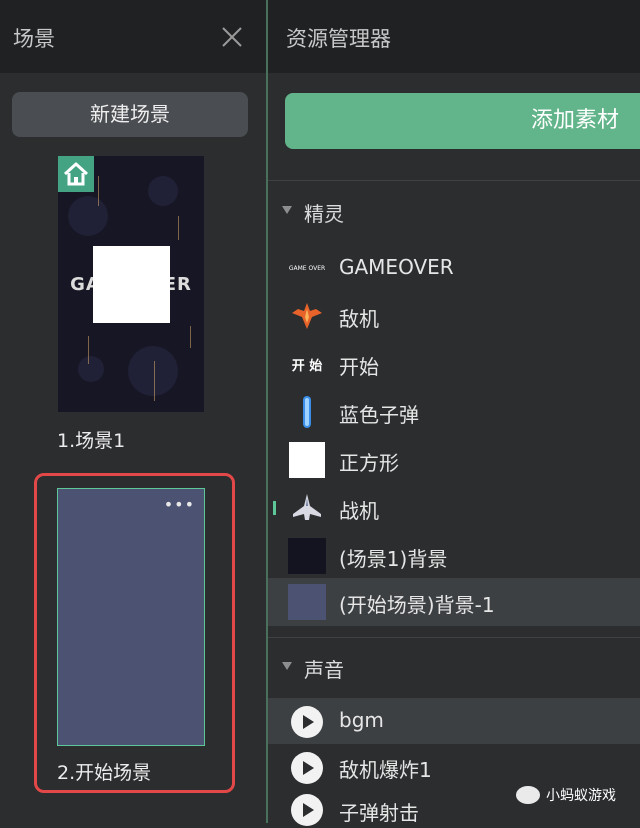 This screenshot has width=640, height=828. I want to click on asset-label: 敌机, so click(359, 319).